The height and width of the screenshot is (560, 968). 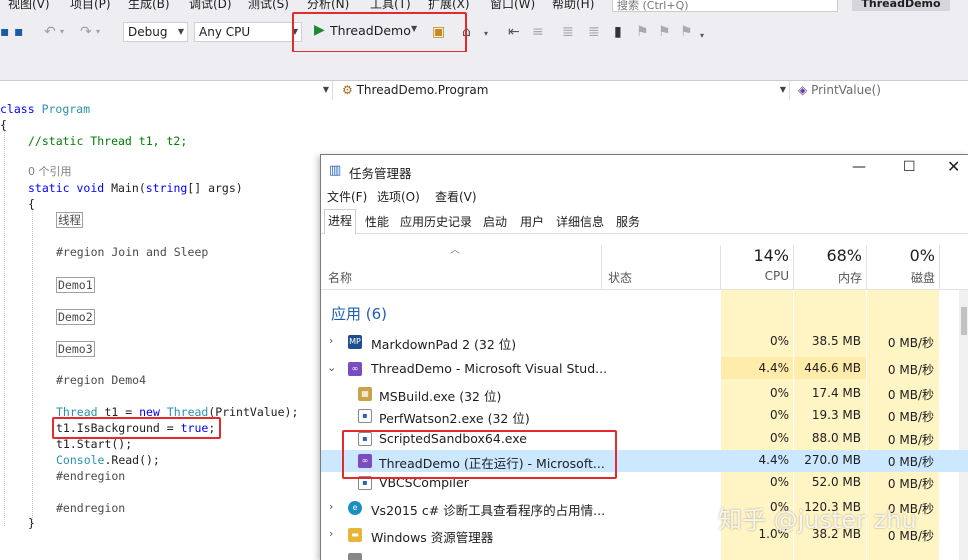 What do you see at coordinates (620, 277) in the screenshot?
I see `column-status: 状态` at bounding box center [620, 277].